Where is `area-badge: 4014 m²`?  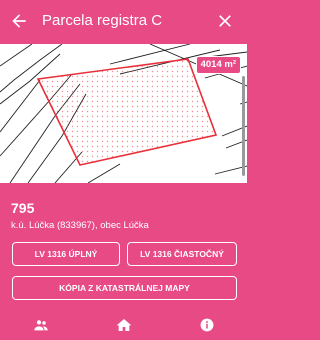
area-badge: 4014 m² is located at coordinates (218, 65).